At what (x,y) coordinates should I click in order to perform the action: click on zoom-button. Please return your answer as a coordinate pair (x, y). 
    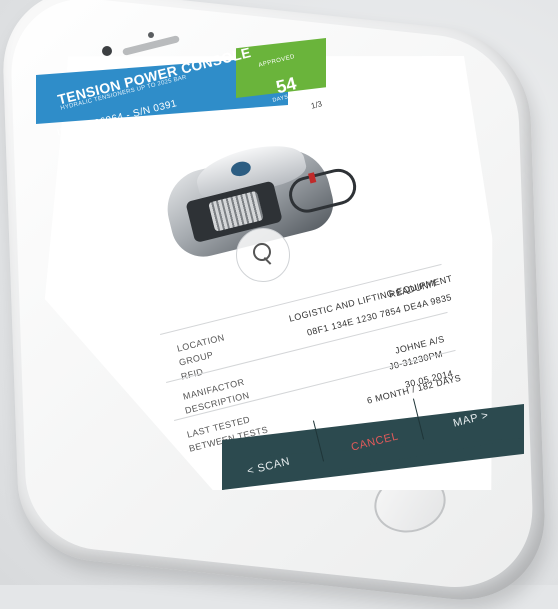
    Looking at the image, I should click on (263, 255).